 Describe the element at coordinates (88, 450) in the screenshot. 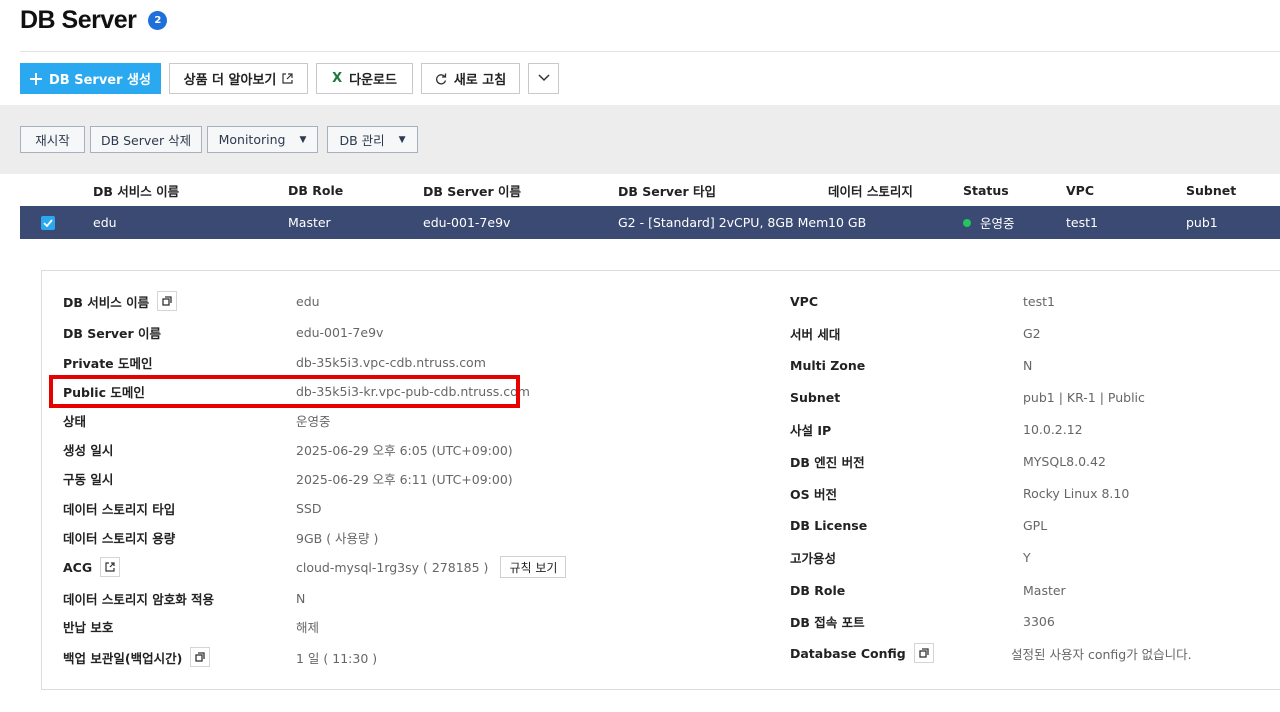

I see `detail-label: 생성 일시` at that location.